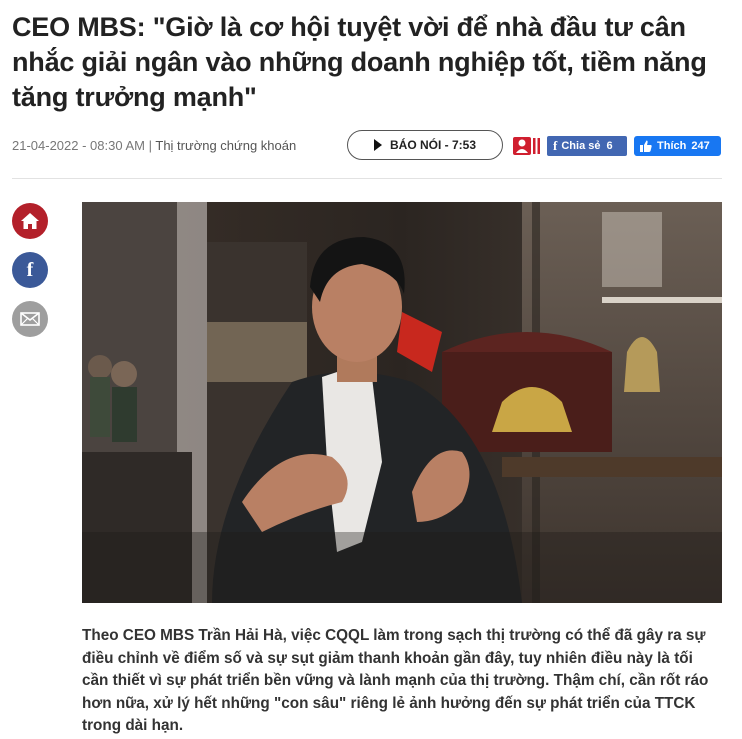 Image resolution: width=742 pixels, height=739 pixels. Describe the element at coordinates (609, 146) in the screenshot. I see `share-count: 6` at that location.